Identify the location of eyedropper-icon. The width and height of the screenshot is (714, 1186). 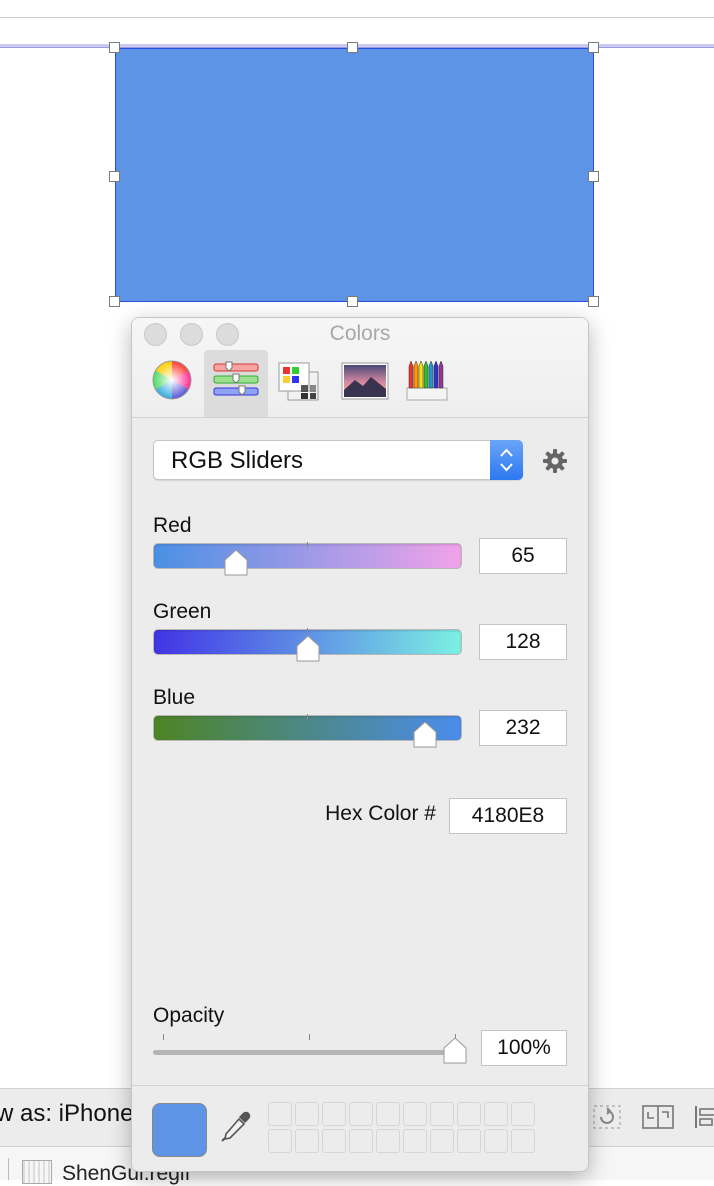
(236, 1127).